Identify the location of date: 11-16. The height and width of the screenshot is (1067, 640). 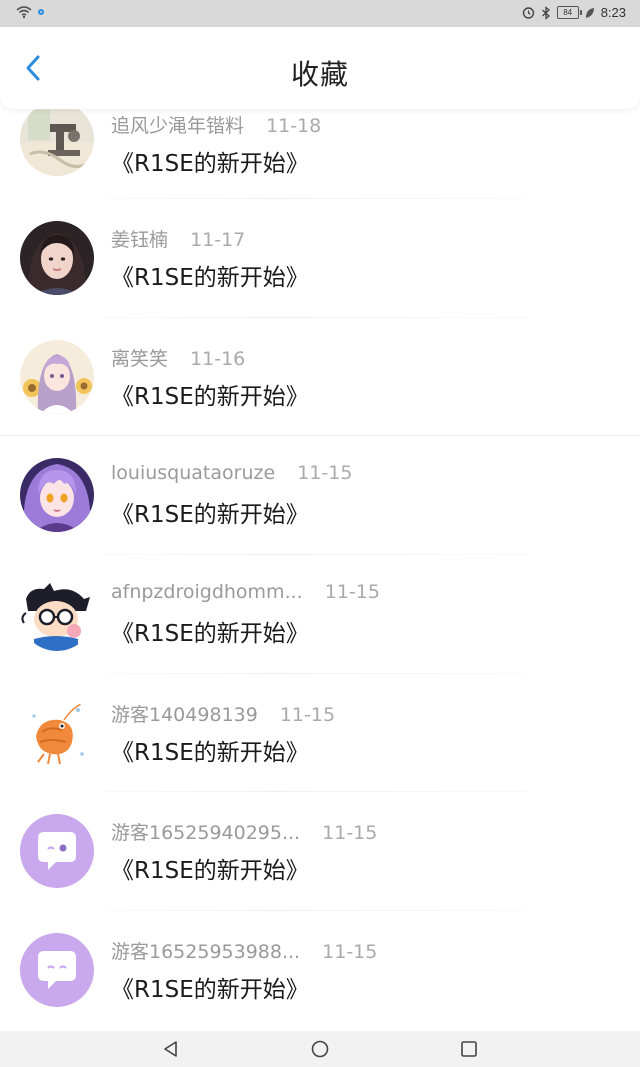
(218, 358).